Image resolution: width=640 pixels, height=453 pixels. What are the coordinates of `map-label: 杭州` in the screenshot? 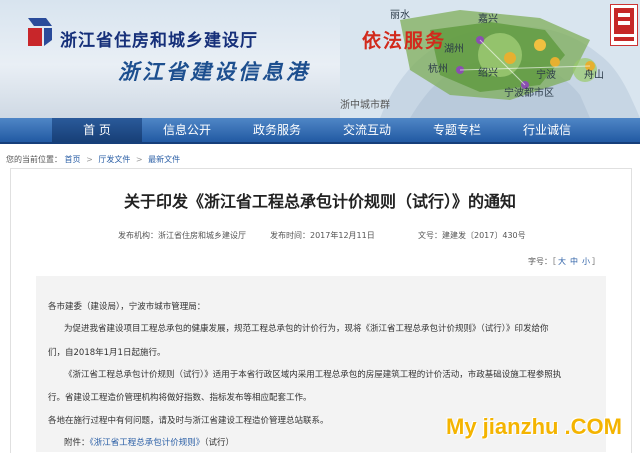 It's located at (438, 69).